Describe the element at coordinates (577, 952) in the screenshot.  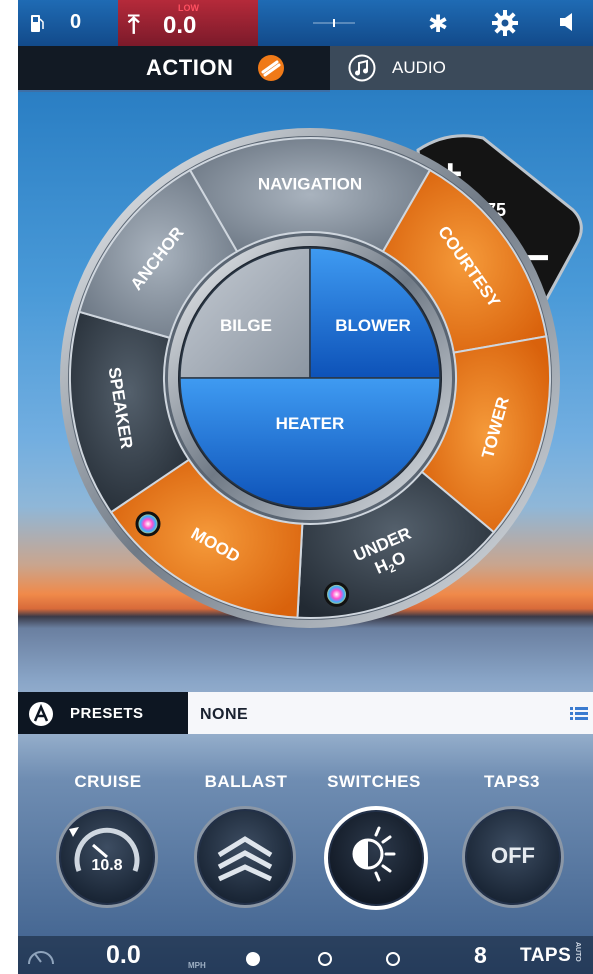
I see `taps-auto-label: AUTO` at that location.